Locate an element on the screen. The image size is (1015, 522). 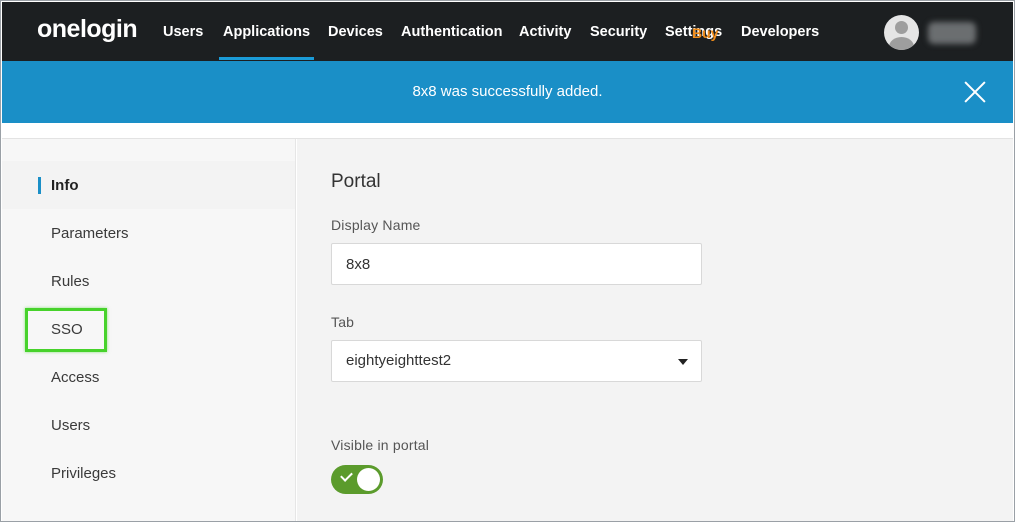
sidebar-item-sso: SSO is located at coordinates (67, 329).